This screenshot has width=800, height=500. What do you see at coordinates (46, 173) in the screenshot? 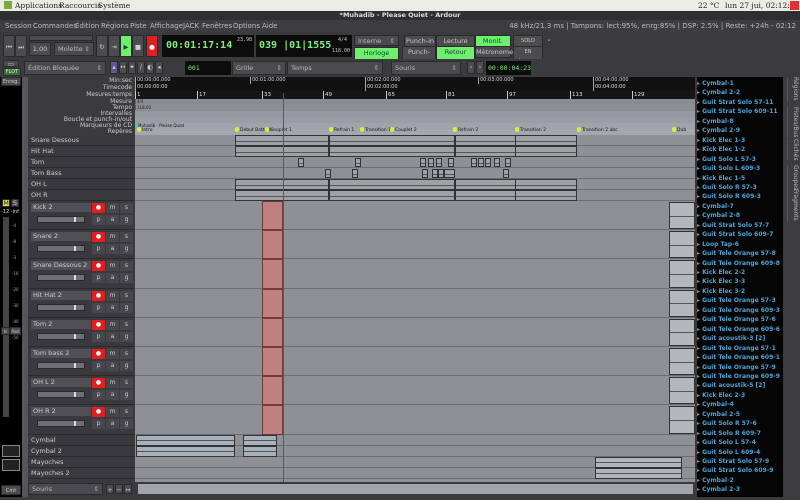
I see `track-name: Tom Bass` at bounding box center [46, 173].